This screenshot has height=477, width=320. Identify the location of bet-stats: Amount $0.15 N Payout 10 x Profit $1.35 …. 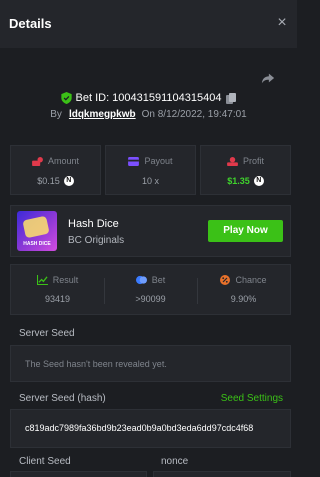
(150, 170).